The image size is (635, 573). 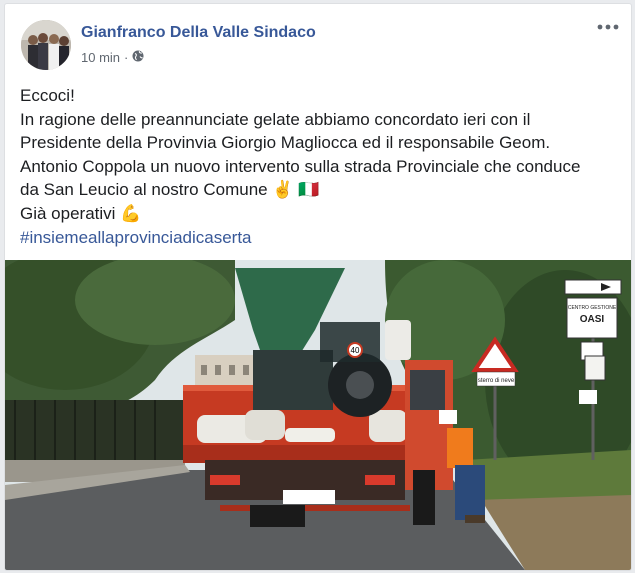 I want to click on globe-icon, so click(x=138, y=57).